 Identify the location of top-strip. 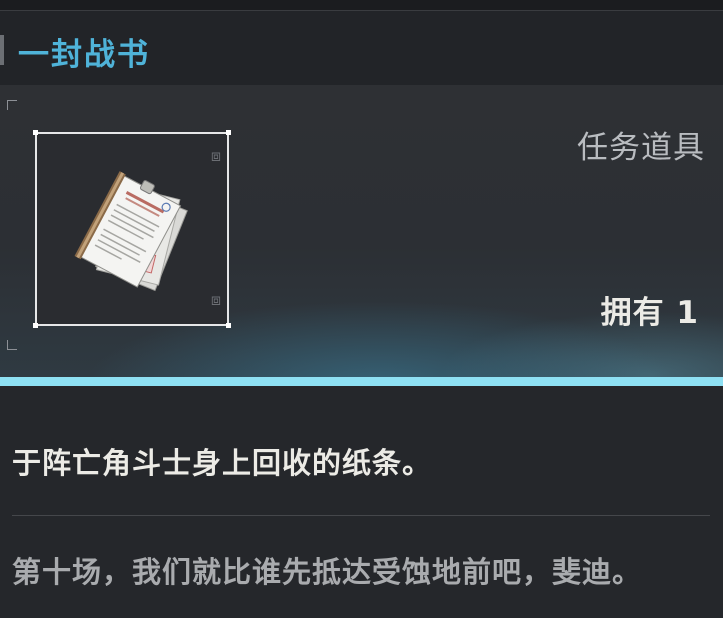
(361, 5).